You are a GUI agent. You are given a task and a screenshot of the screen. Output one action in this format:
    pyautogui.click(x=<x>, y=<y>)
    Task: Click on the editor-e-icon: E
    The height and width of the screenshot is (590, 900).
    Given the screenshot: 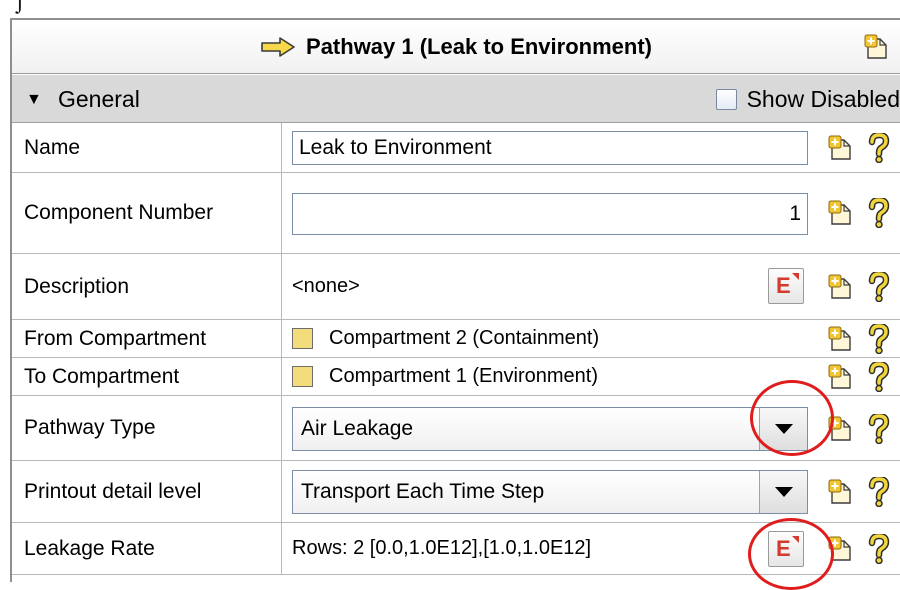 What is the action you would take?
    pyautogui.click(x=783, y=285)
    